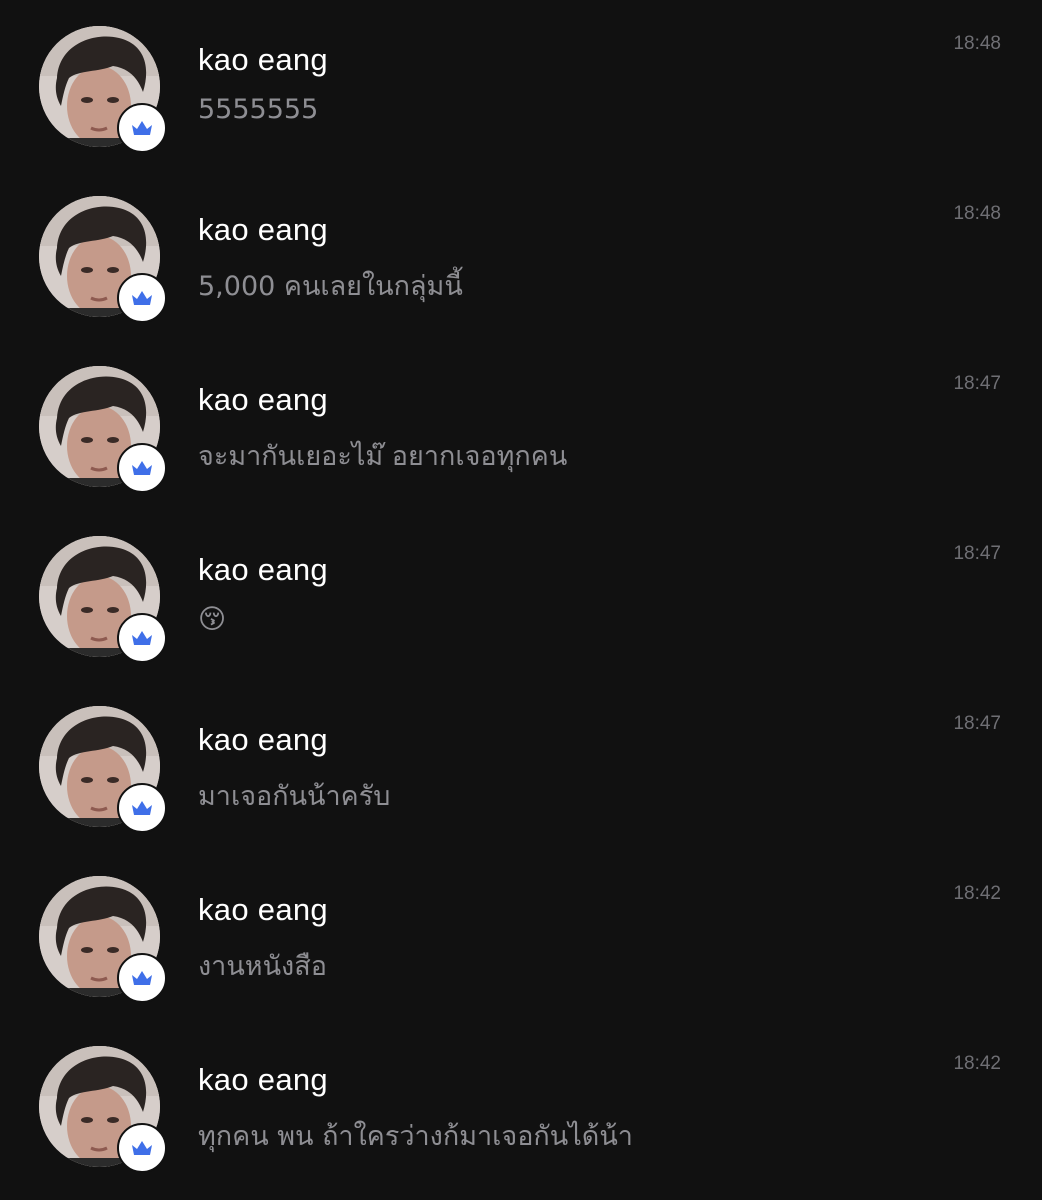  I want to click on message-preview: มาเจอกันน้าครับ, so click(294, 796).